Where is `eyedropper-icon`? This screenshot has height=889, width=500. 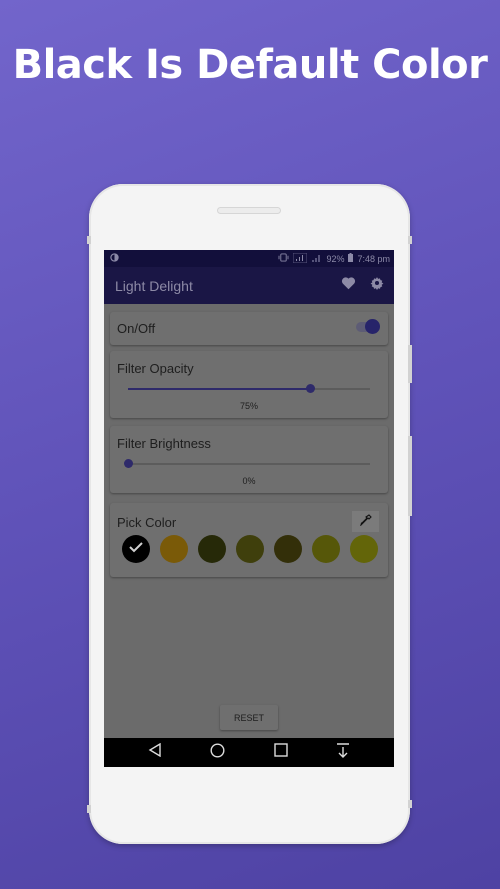 eyedropper-icon is located at coordinates (365, 522).